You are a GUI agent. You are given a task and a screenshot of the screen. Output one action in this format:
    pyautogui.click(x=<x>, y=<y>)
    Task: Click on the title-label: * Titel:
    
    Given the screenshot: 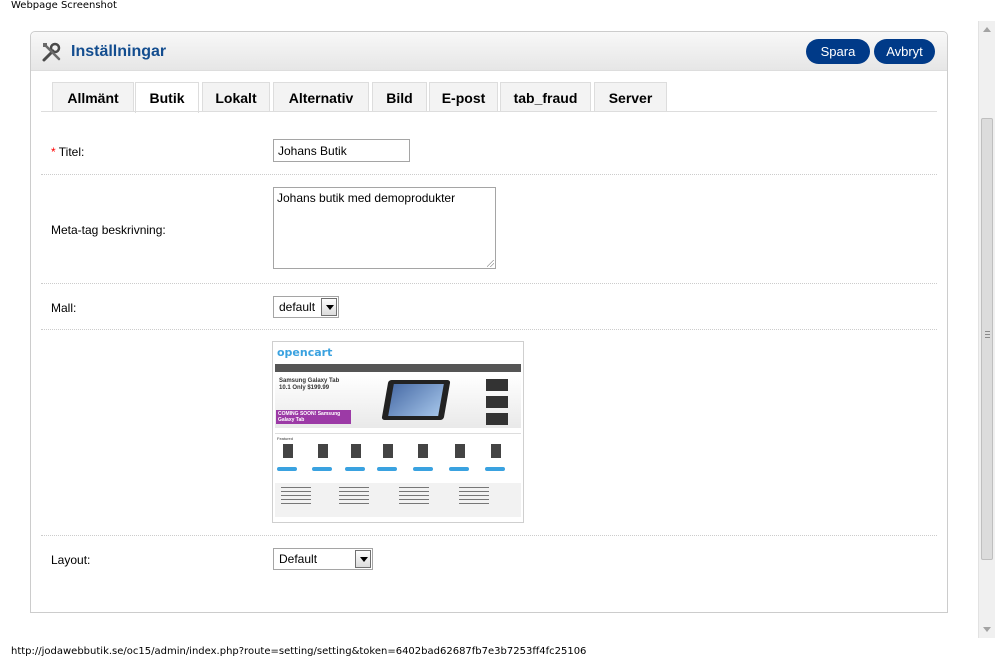 What is the action you would take?
    pyautogui.click(x=67, y=152)
    